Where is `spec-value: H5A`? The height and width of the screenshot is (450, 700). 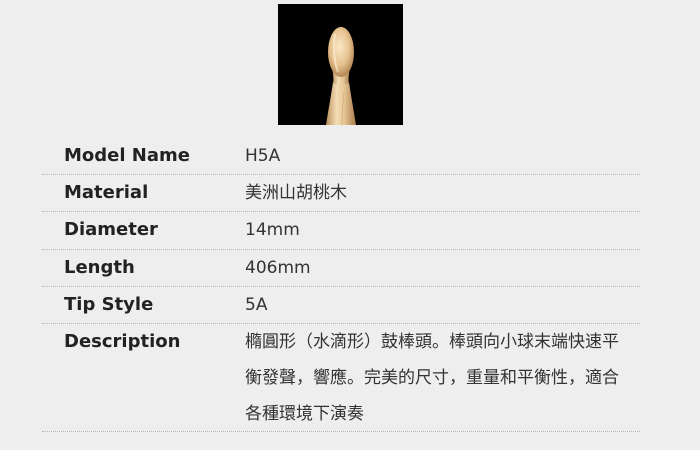 spec-value: H5A is located at coordinates (263, 156).